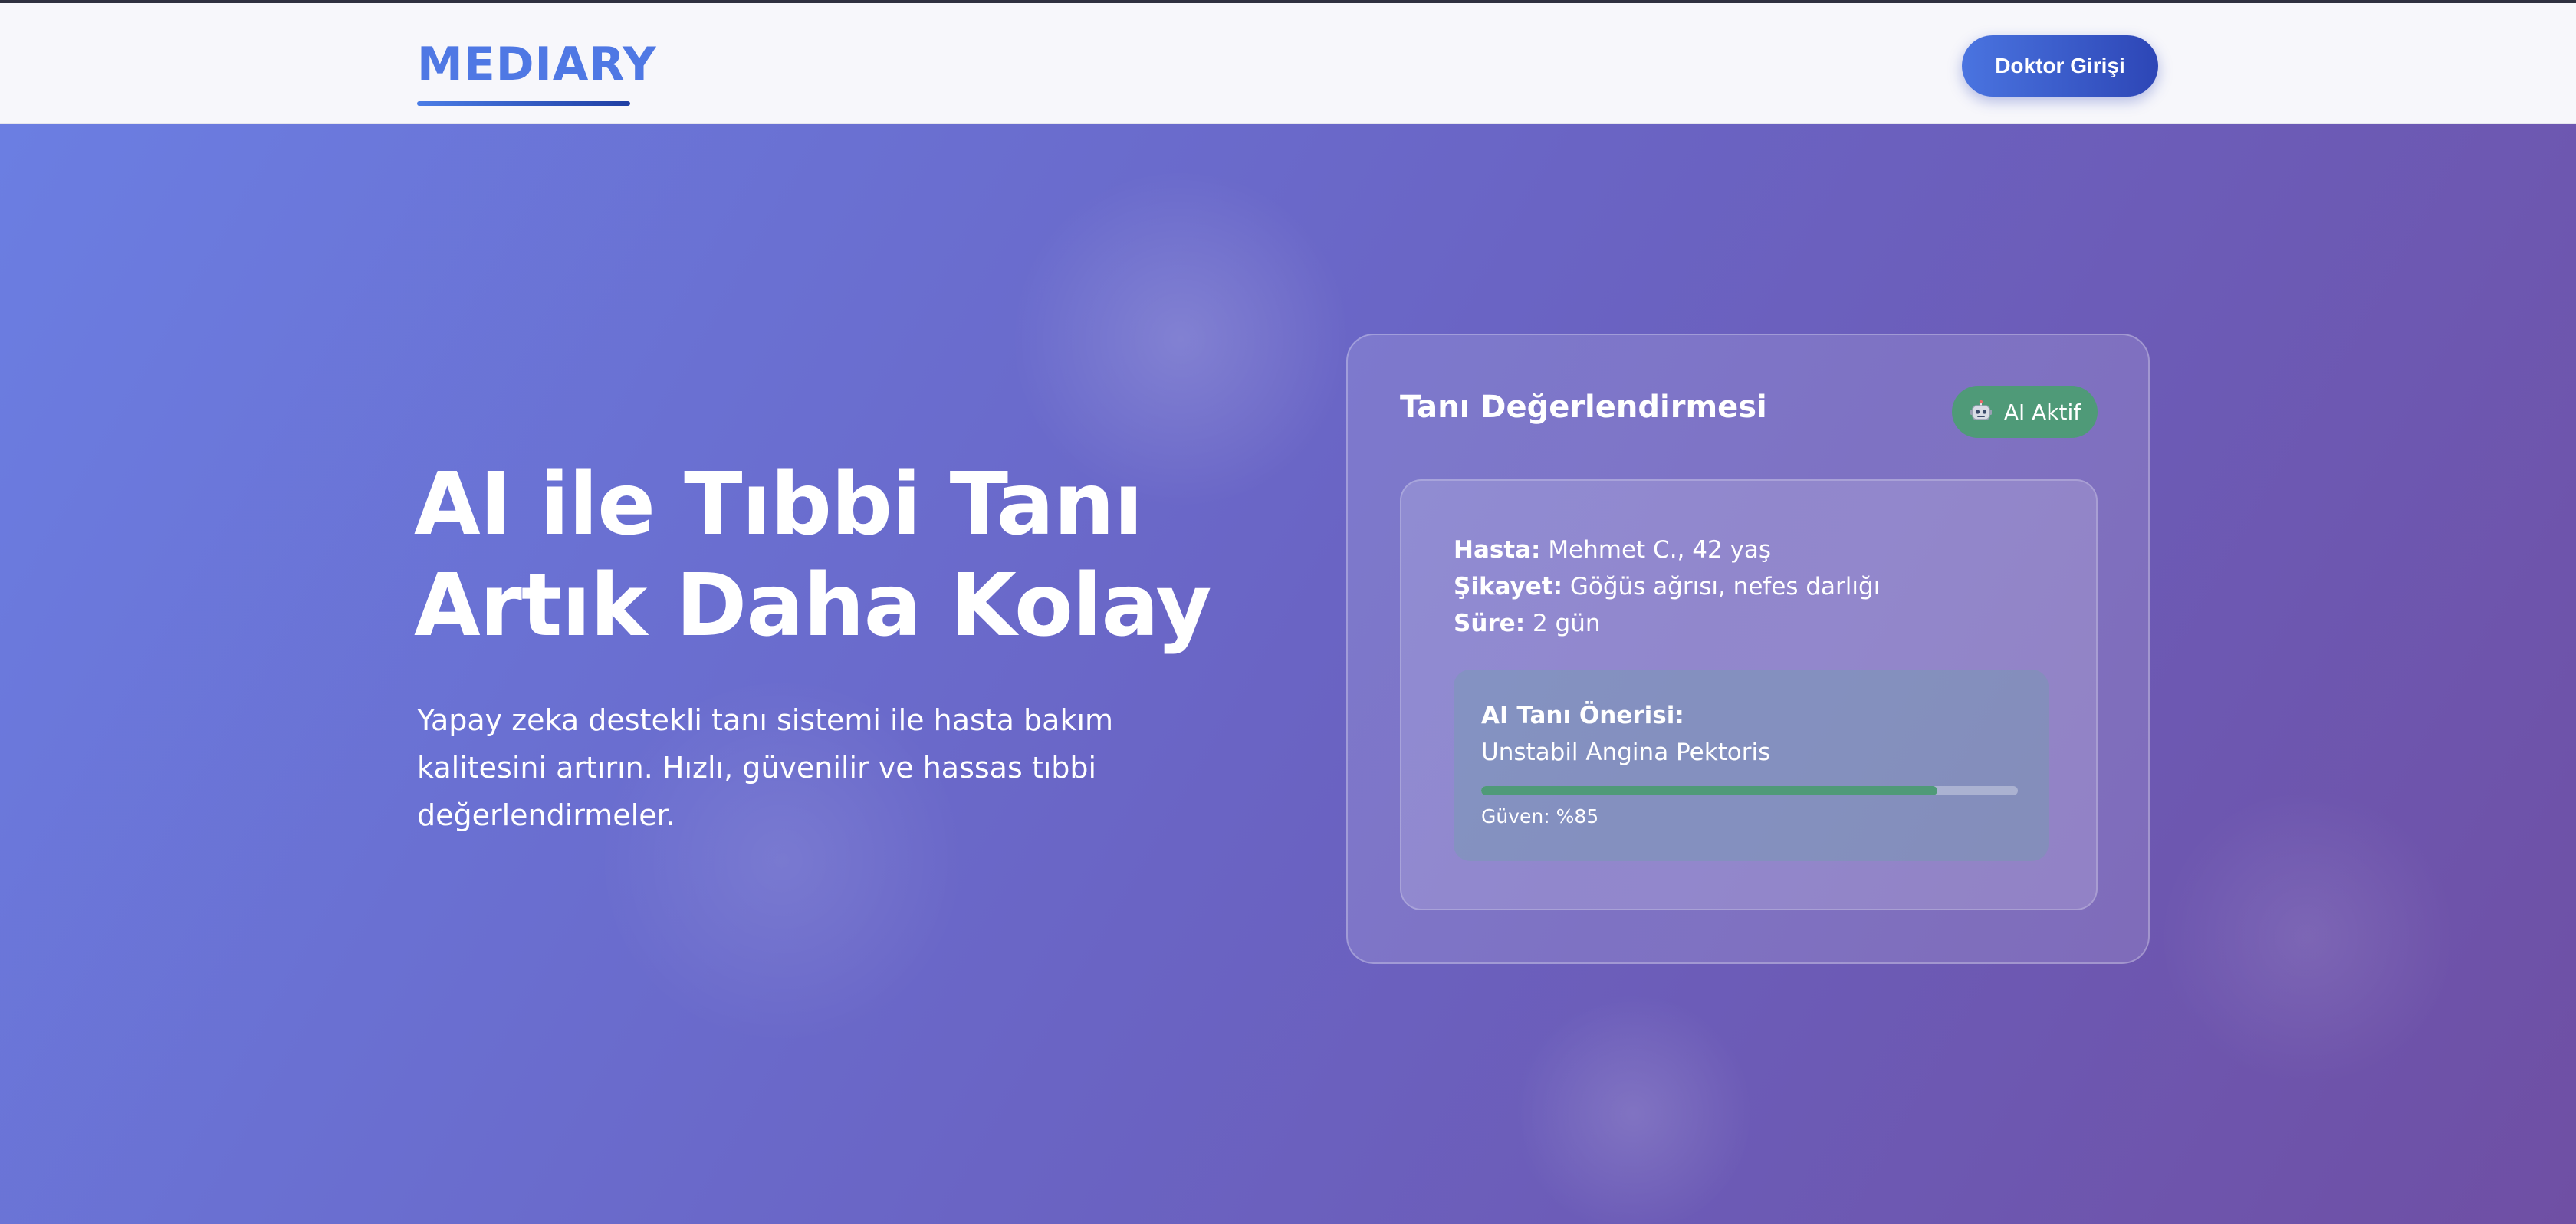  I want to click on duration-label: Süre:, so click(1490, 623).